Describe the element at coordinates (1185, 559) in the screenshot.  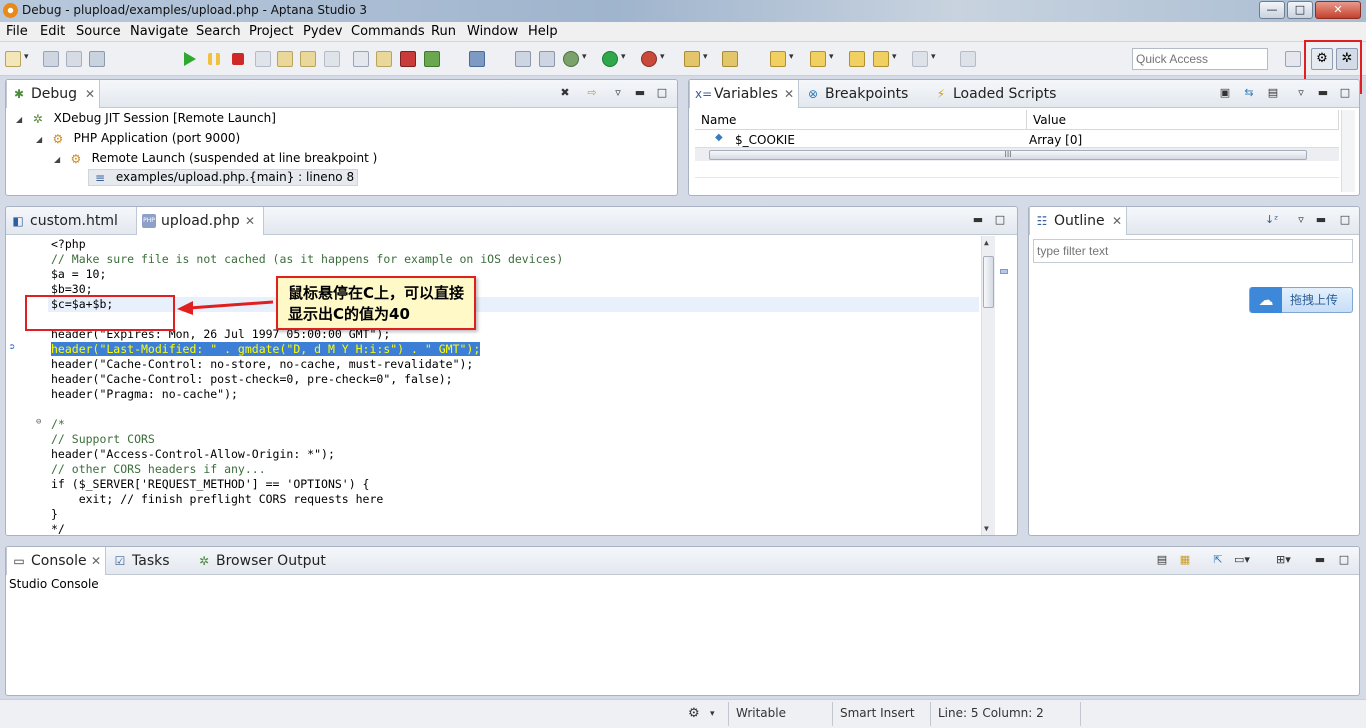
I see `scroll-lock-icon: ▦` at that location.